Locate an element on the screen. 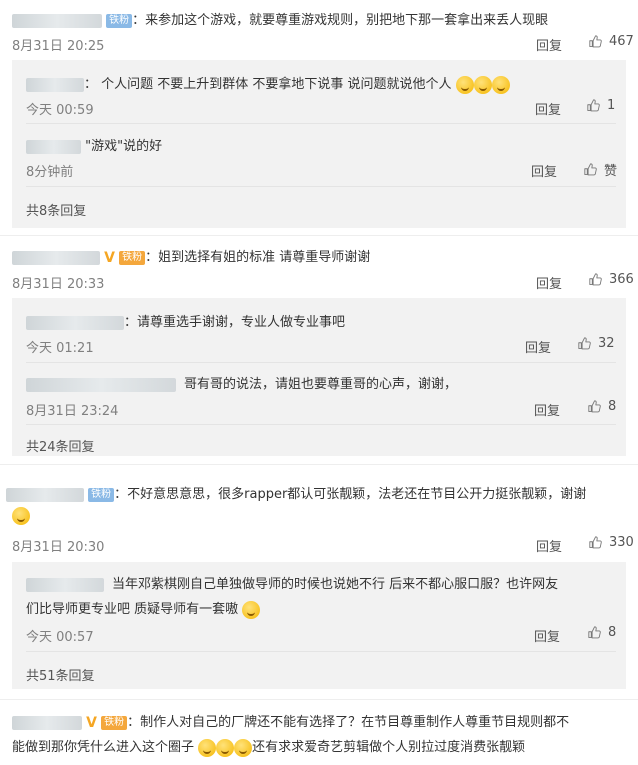  comment-time: 8月31日 20:33 is located at coordinates (58, 284).